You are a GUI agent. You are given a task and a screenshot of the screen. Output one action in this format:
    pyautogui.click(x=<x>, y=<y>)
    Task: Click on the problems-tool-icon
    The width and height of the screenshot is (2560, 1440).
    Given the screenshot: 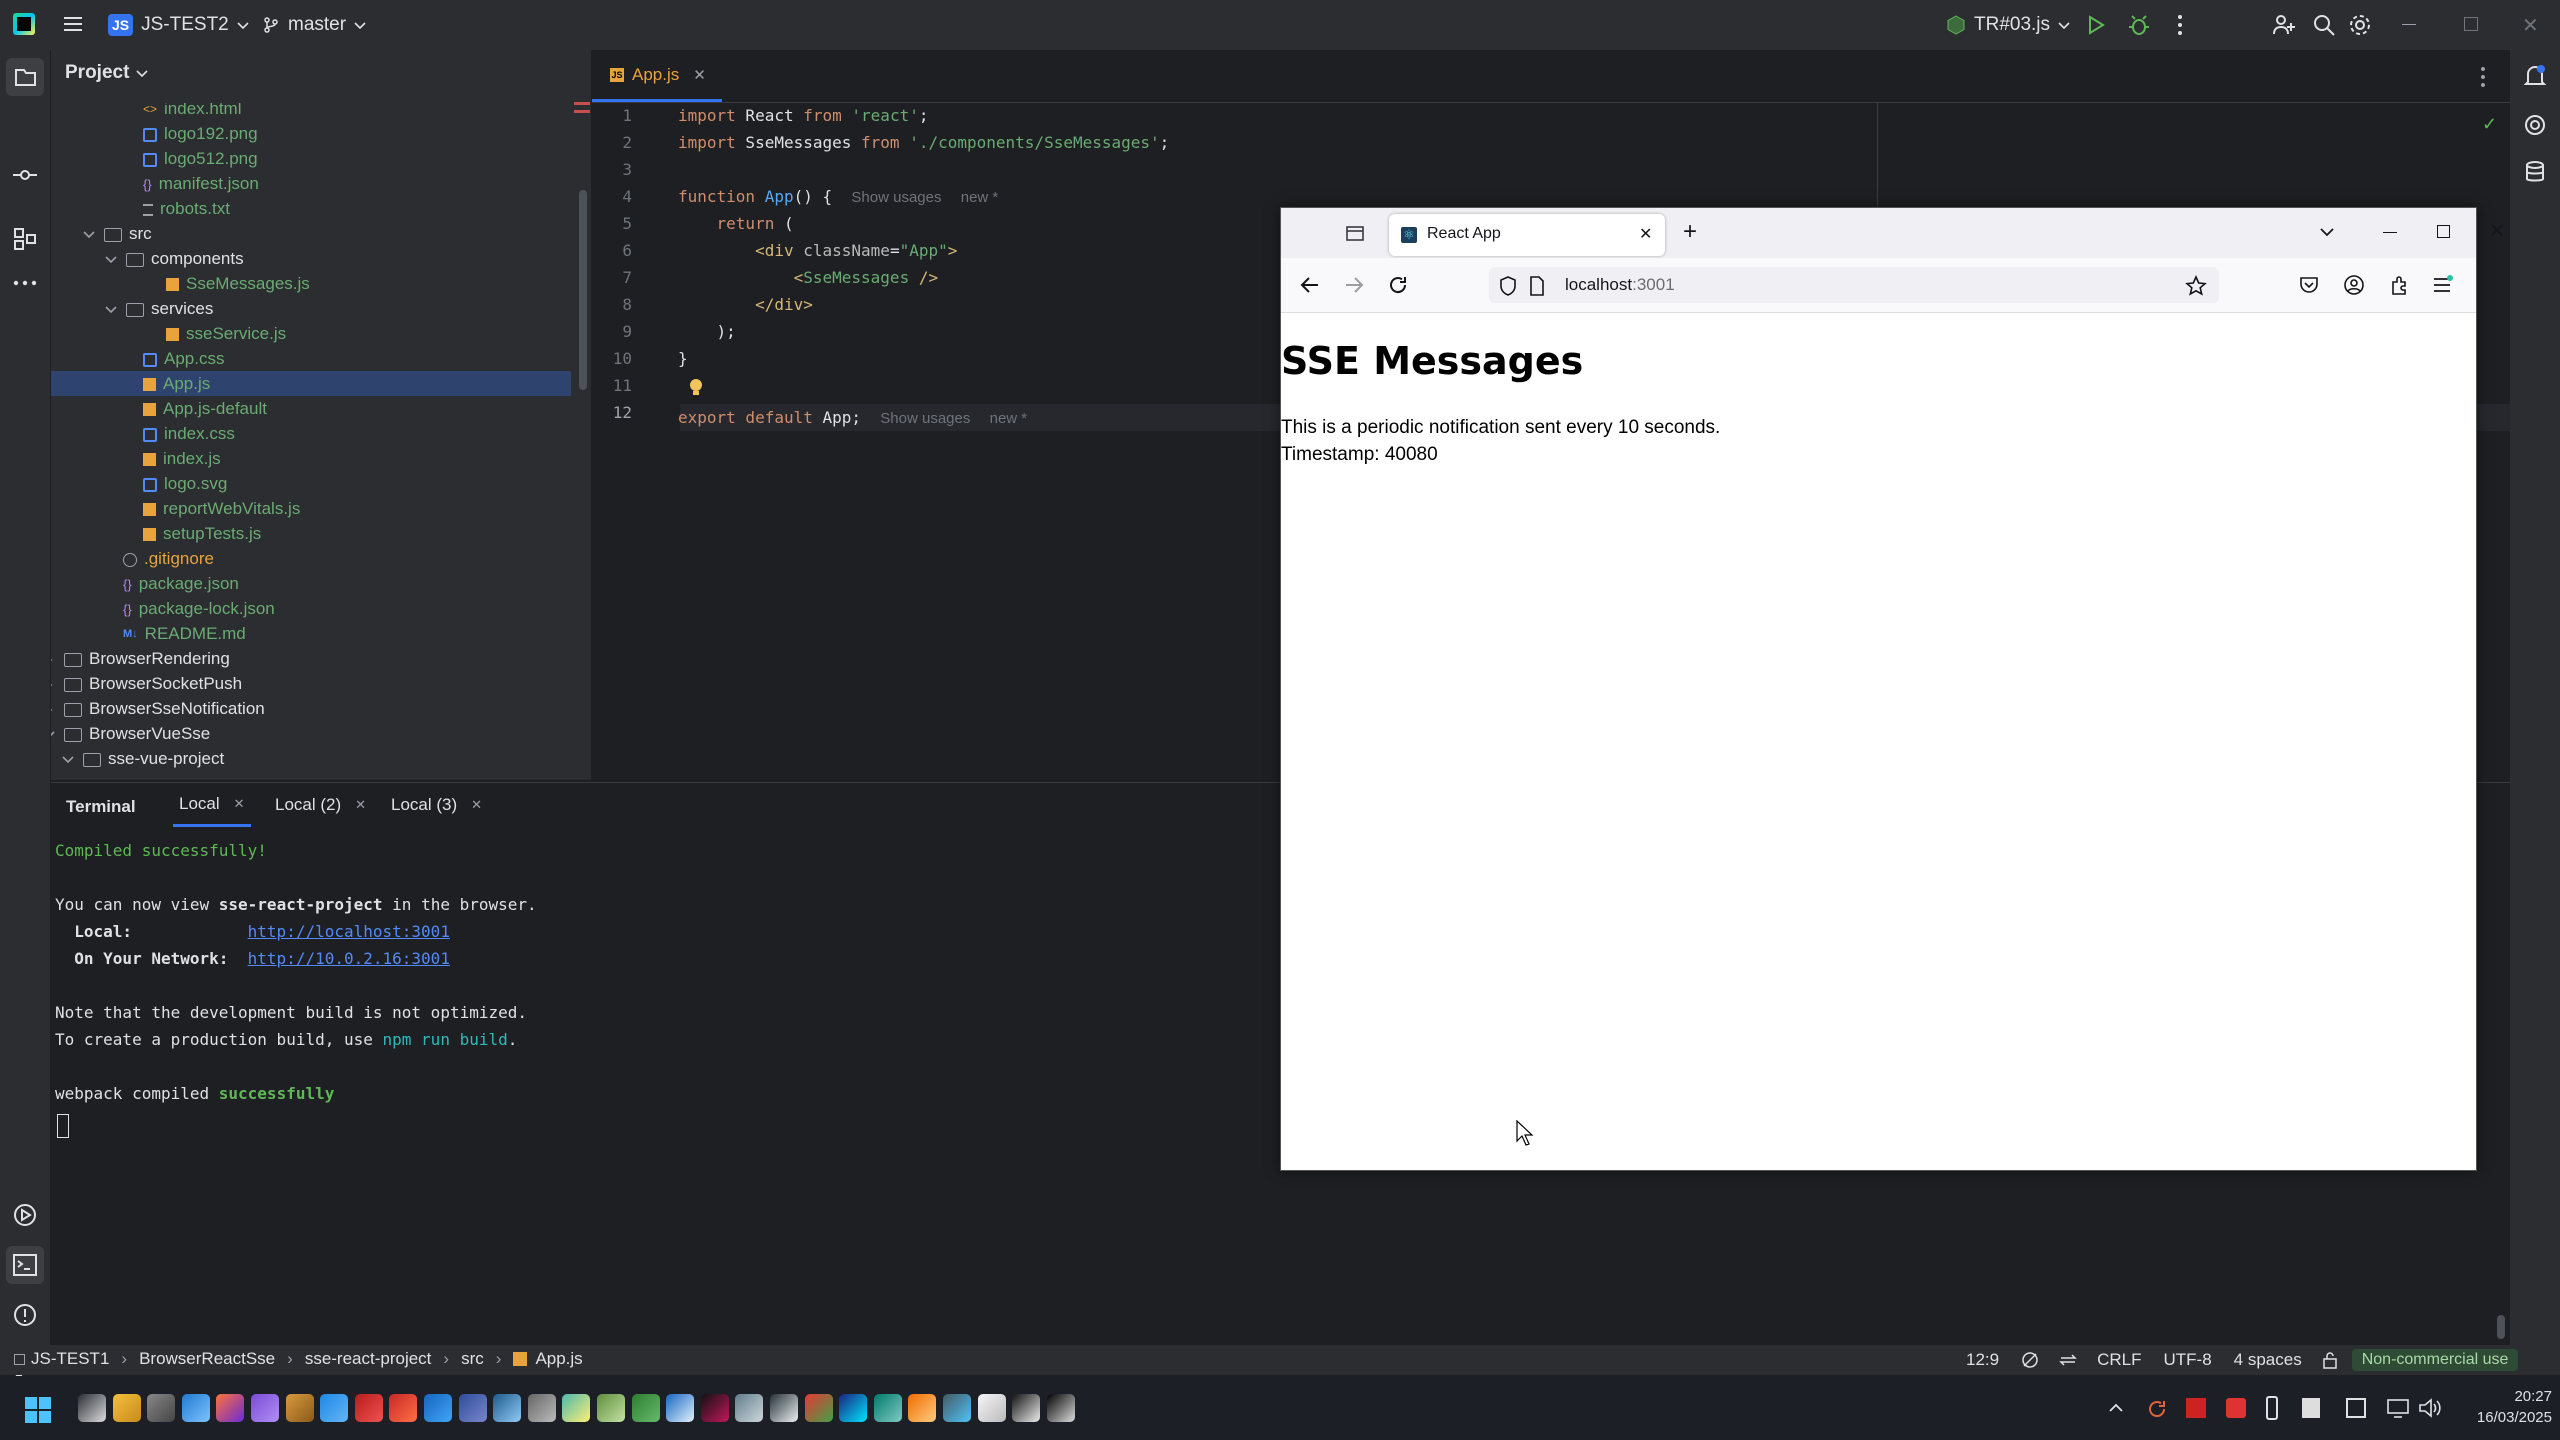 What is the action you would take?
    pyautogui.click(x=25, y=1315)
    